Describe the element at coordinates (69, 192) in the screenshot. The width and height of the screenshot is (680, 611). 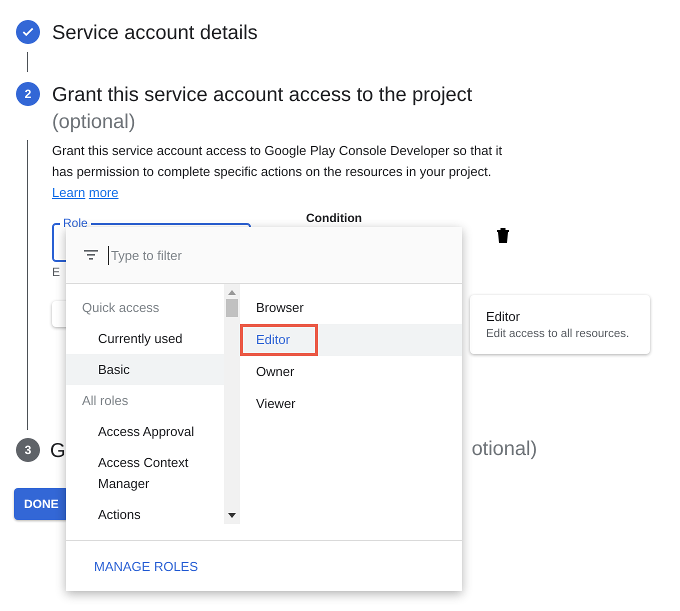
I see `learn-more-link: Learn` at that location.